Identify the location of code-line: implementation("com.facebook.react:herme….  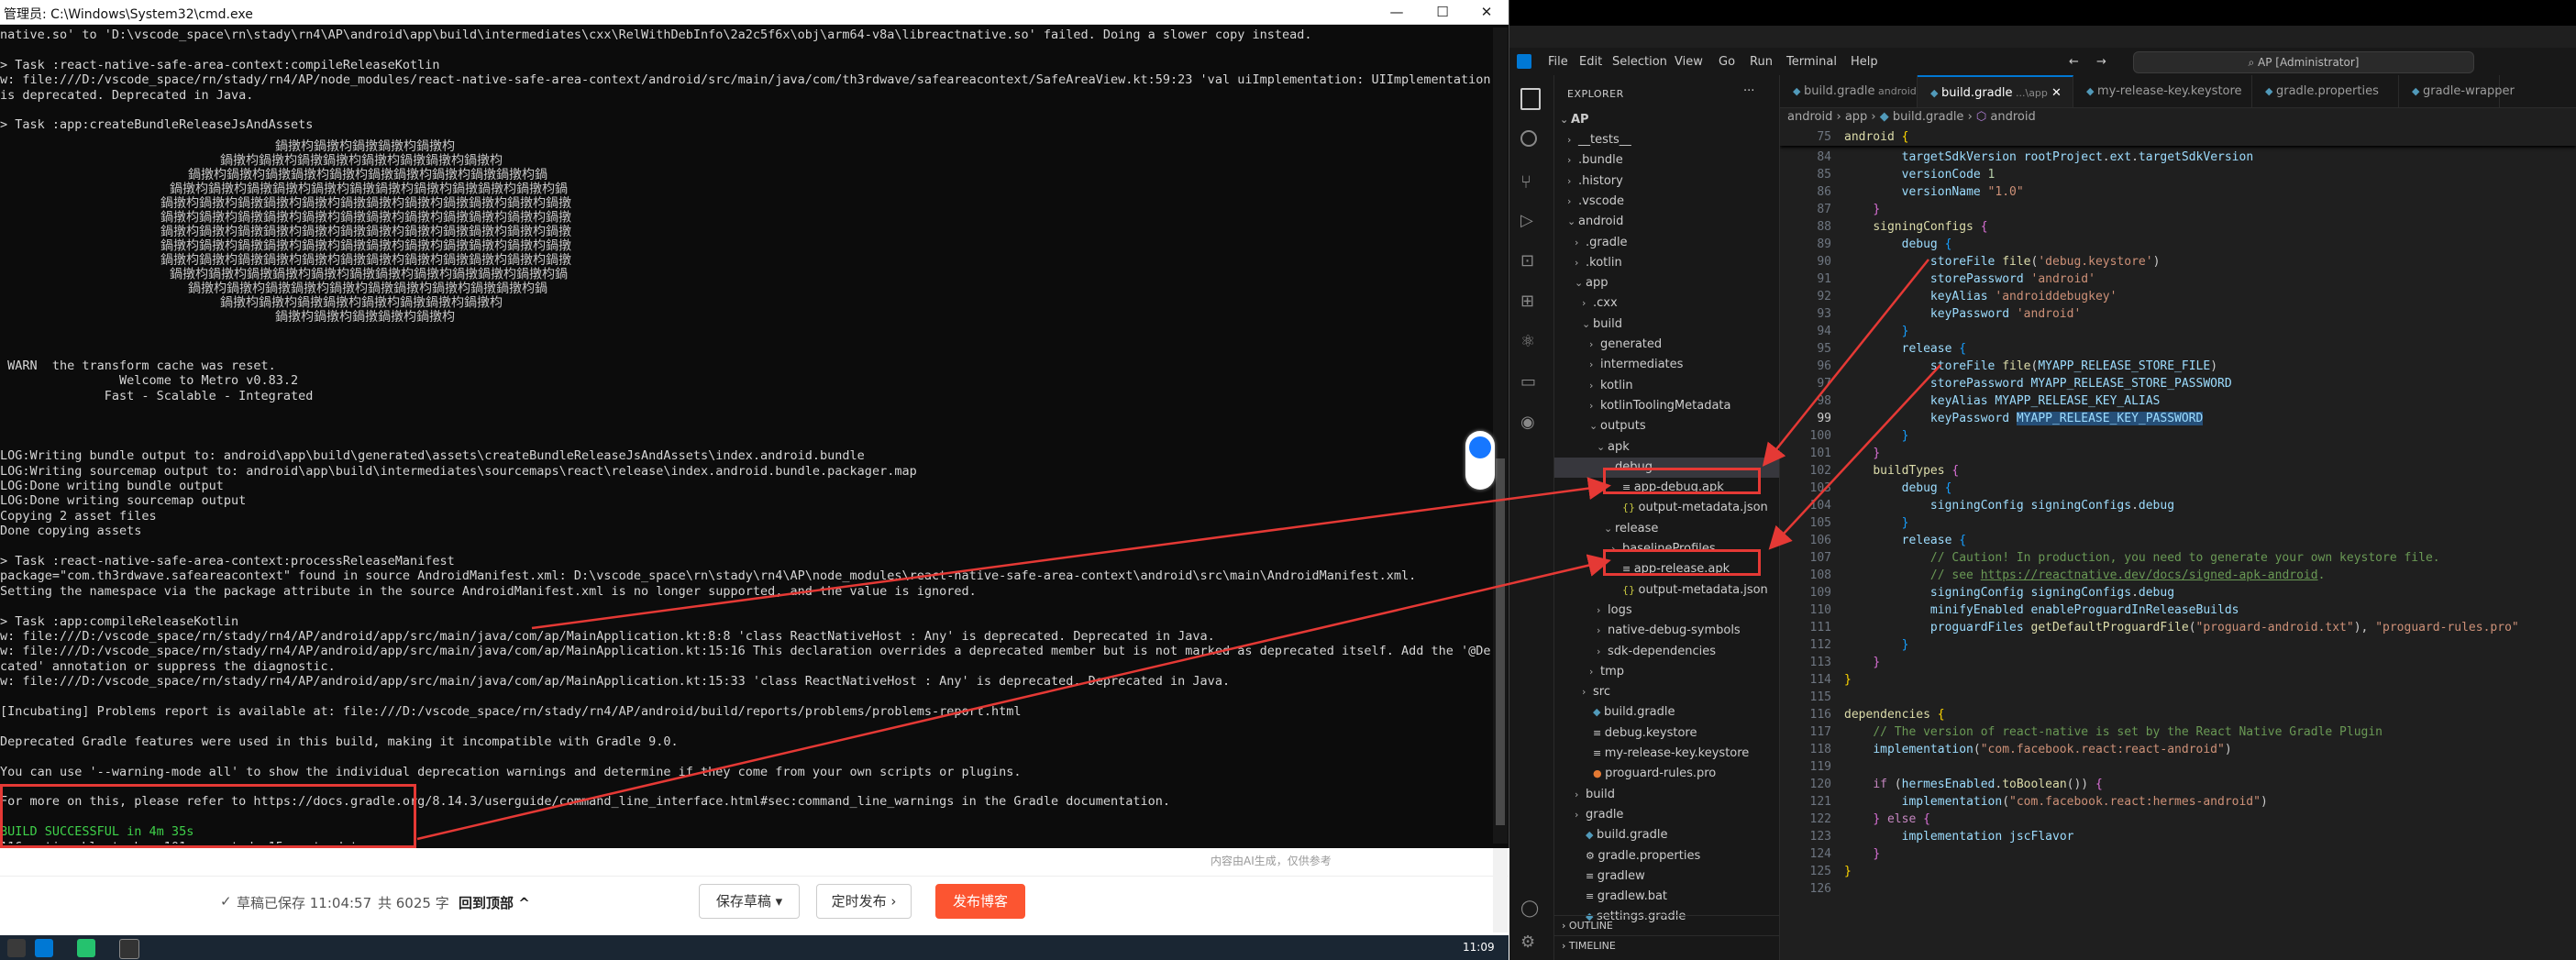
(2056, 802).